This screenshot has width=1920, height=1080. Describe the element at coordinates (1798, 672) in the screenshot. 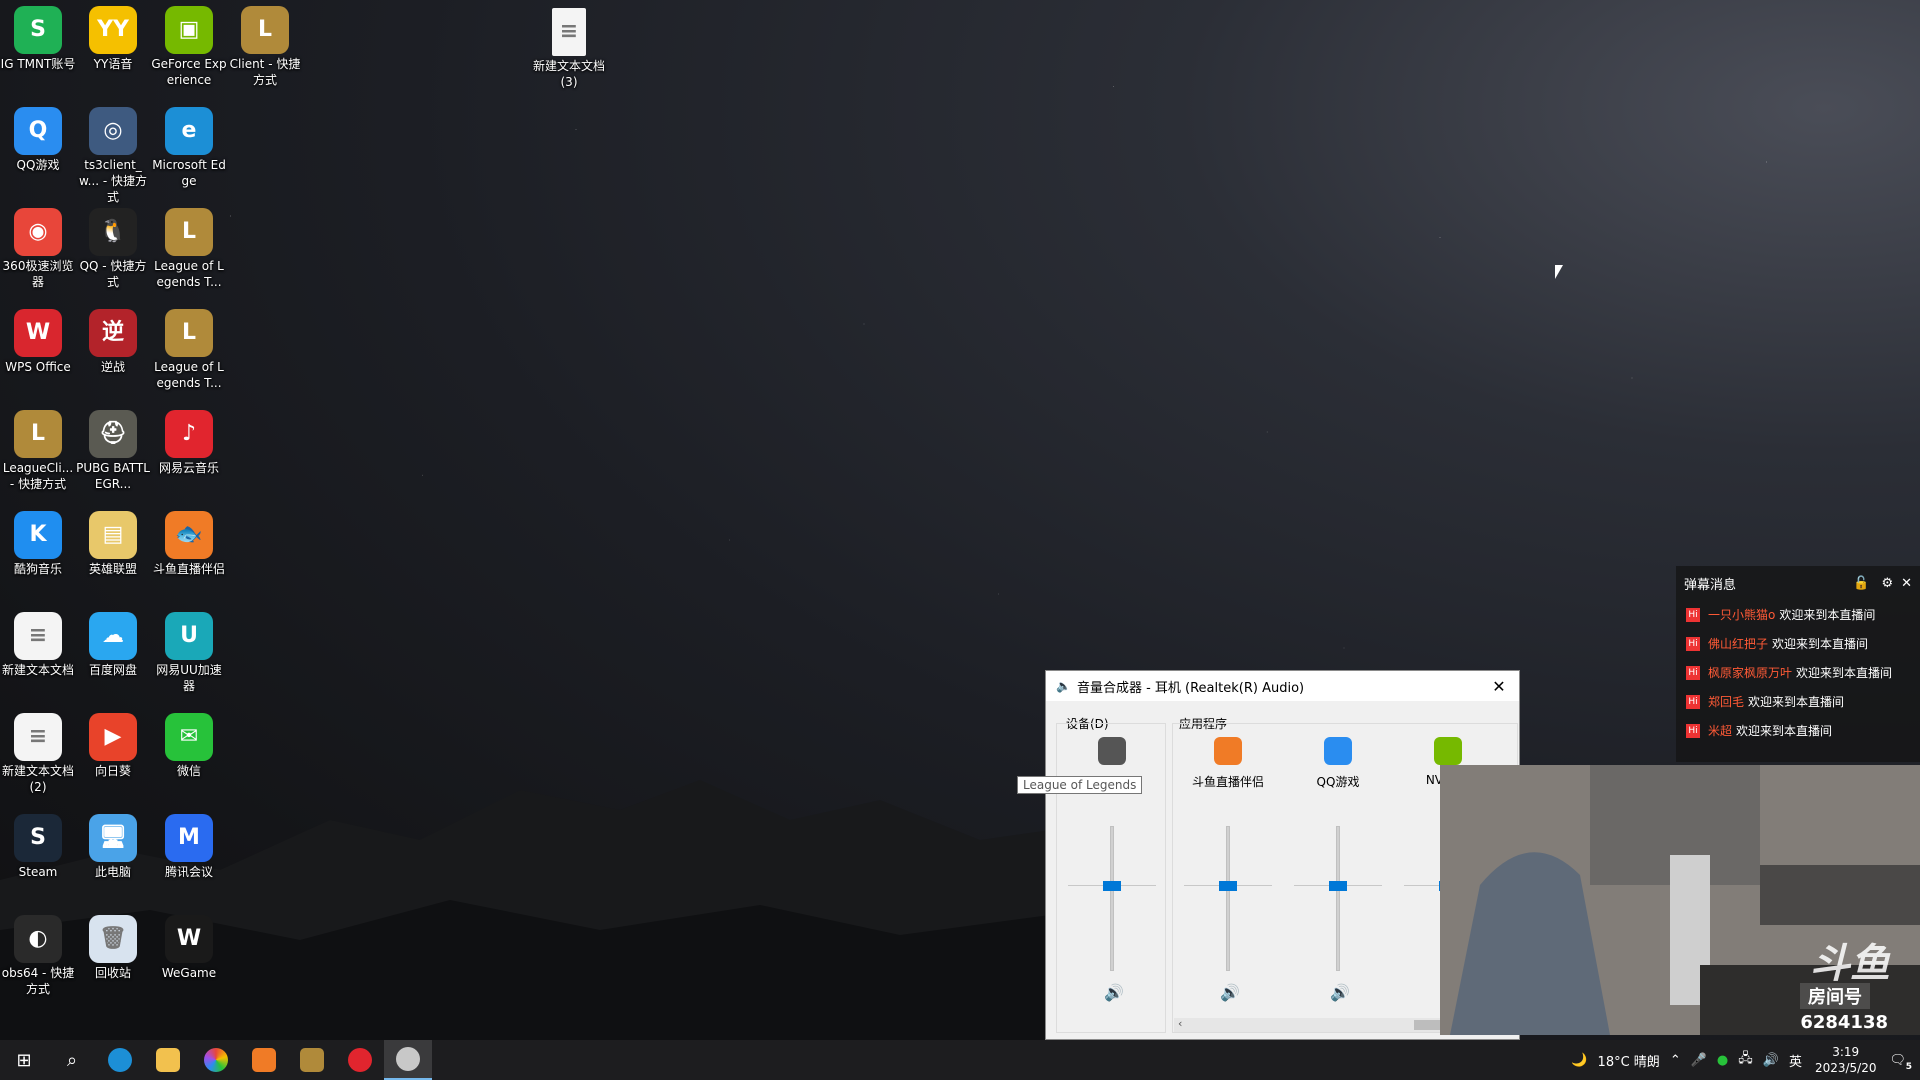

I see `danmu-message: Hi 枫原家枫原万叶 欢迎来到本直播间` at that location.